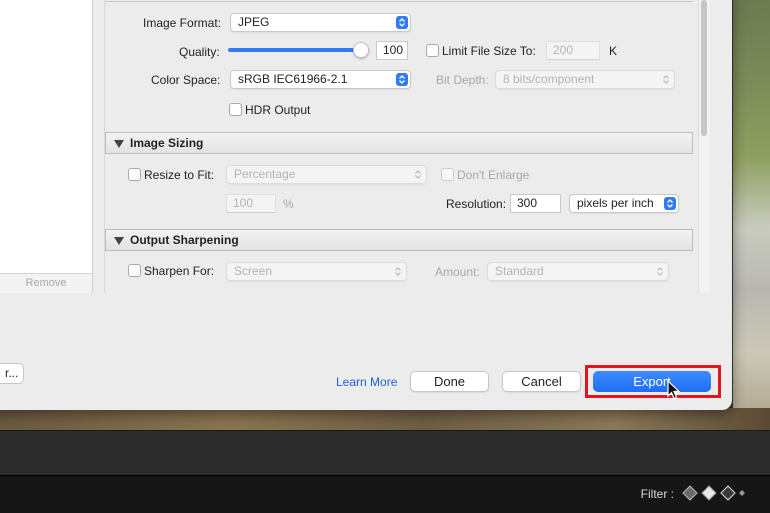 Image resolution: width=770 pixels, height=513 pixels. What do you see at coordinates (253, 271) in the screenshot?
I see `sharpen-for-value: Screen` at bounding box center [253, 271].